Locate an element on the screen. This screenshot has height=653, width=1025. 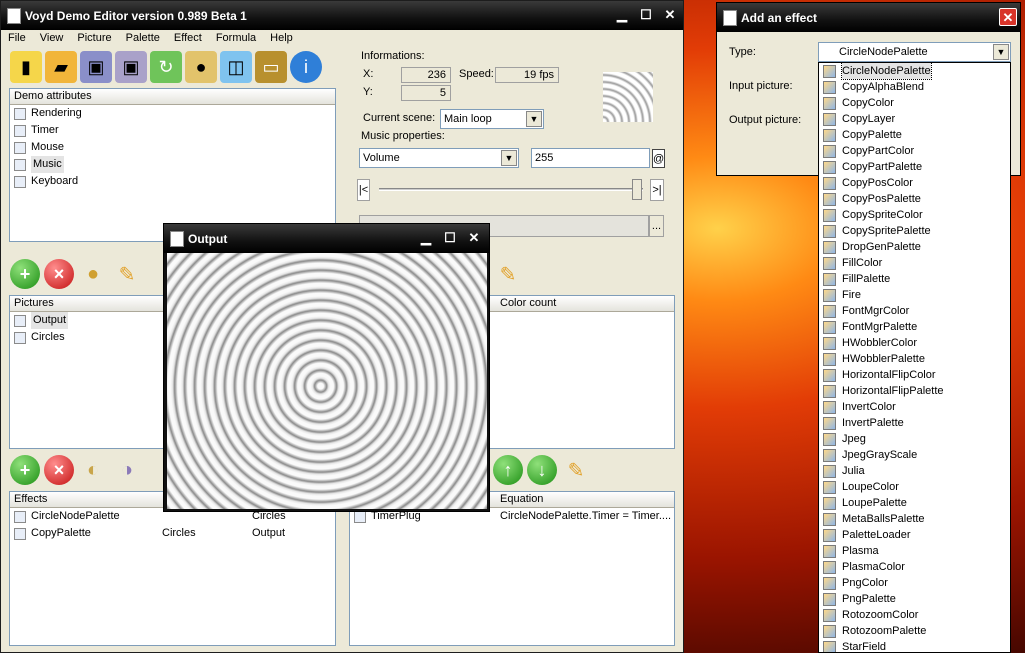
list-item: Keyboard is located at coordinates (172, 181).